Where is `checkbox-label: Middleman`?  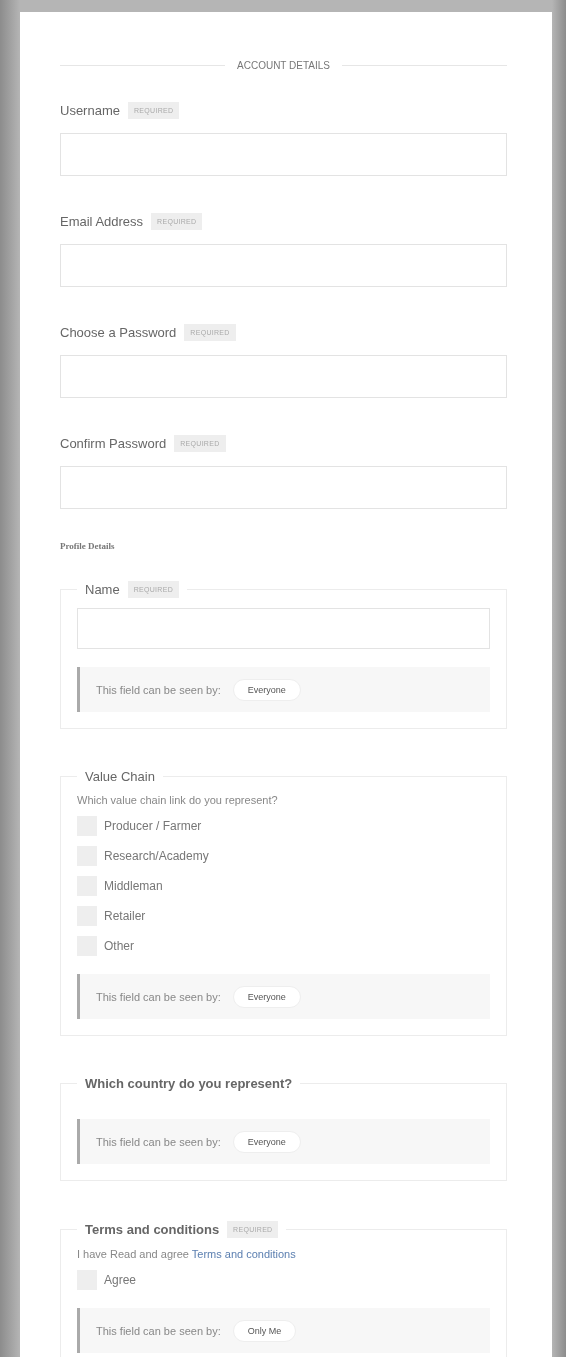
checkbox-label: Middleman is located at coordinates (133, 886).